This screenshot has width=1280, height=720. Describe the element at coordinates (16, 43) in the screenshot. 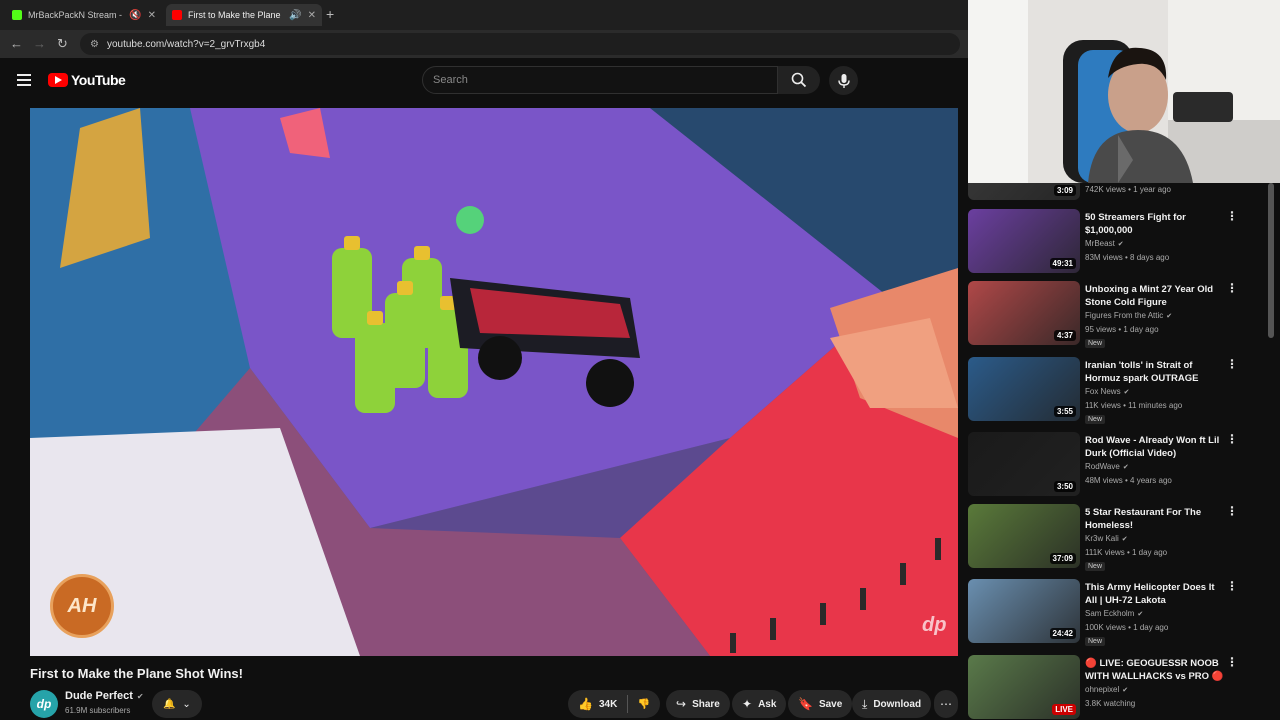

I see `back-icon: ←` at that location.